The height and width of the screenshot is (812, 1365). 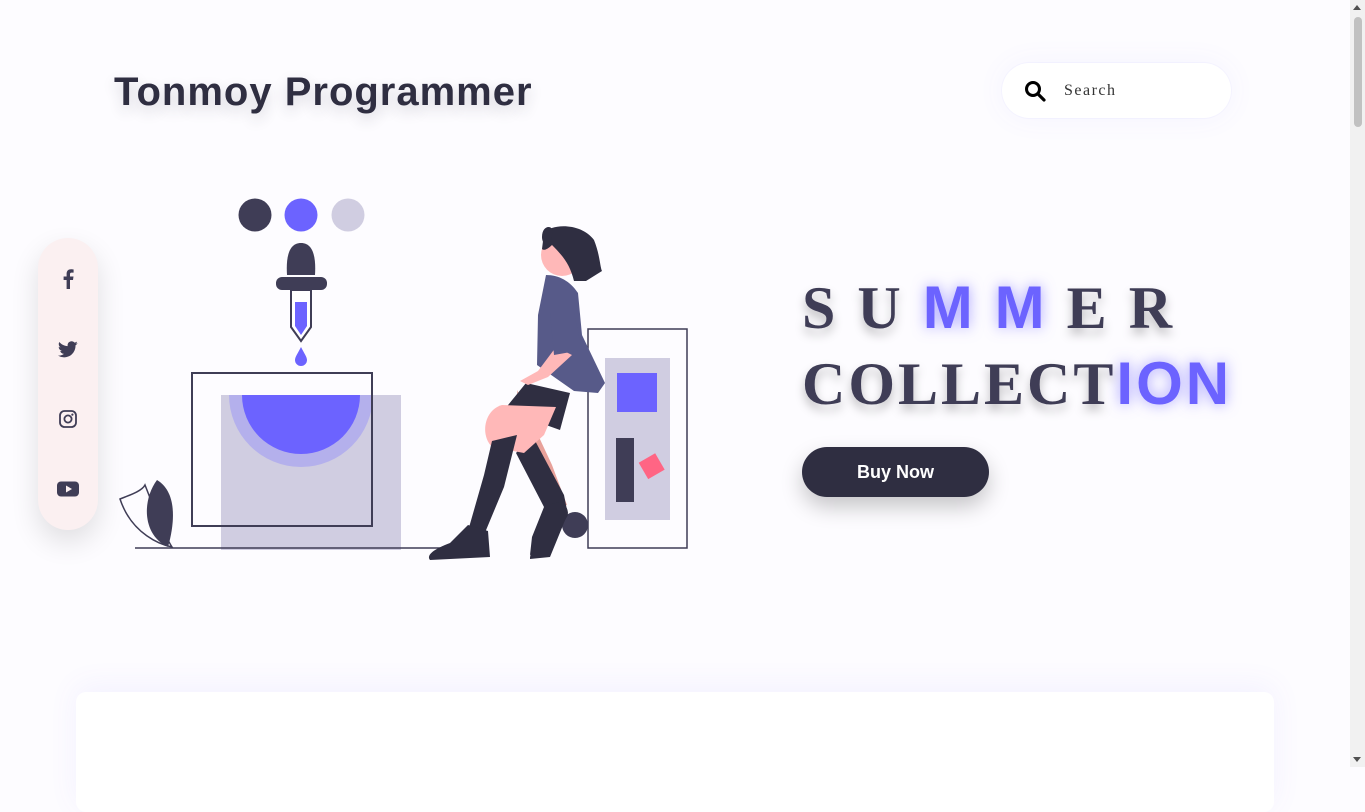 I want to click on search-box, so click(x=1116, y=90).